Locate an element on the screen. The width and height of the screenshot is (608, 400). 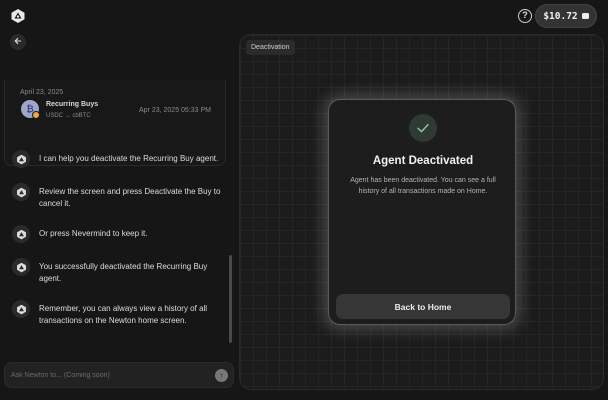
arrow-left-icon is located at coordinates (18, 42).